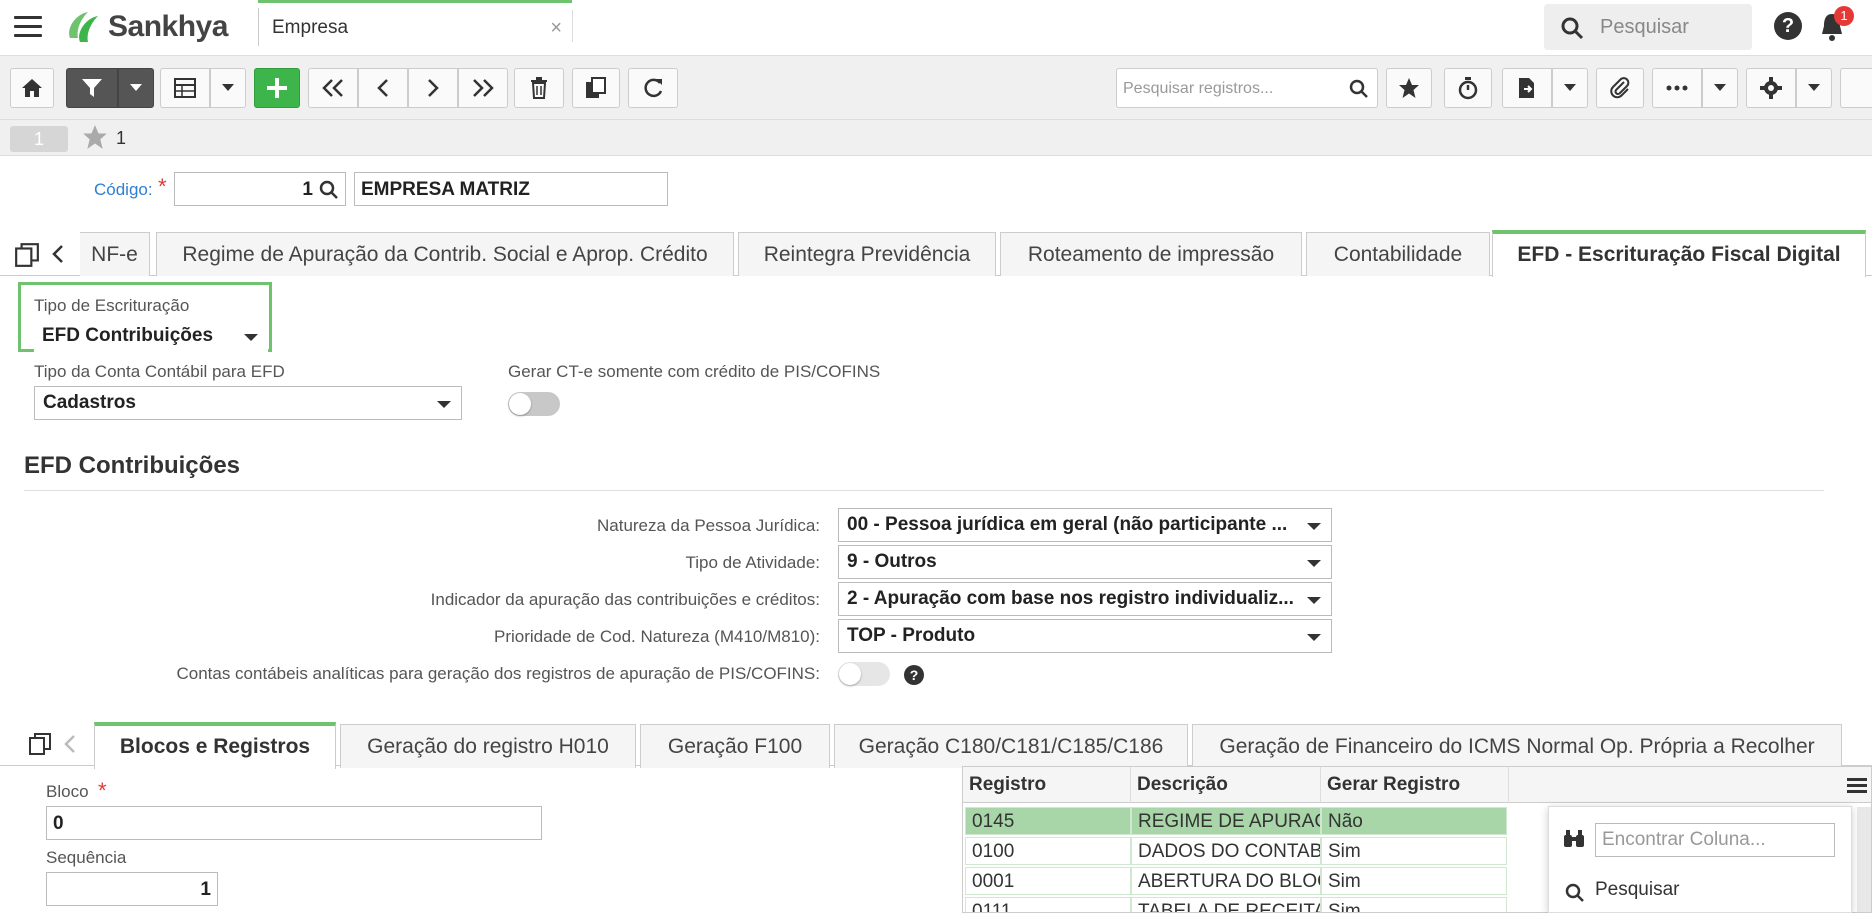  What do you see at coordinates (867, 254) in the screenshot?
I see `tab-reintegra: Reintegra Previdência` at bounding box center [867, 254].